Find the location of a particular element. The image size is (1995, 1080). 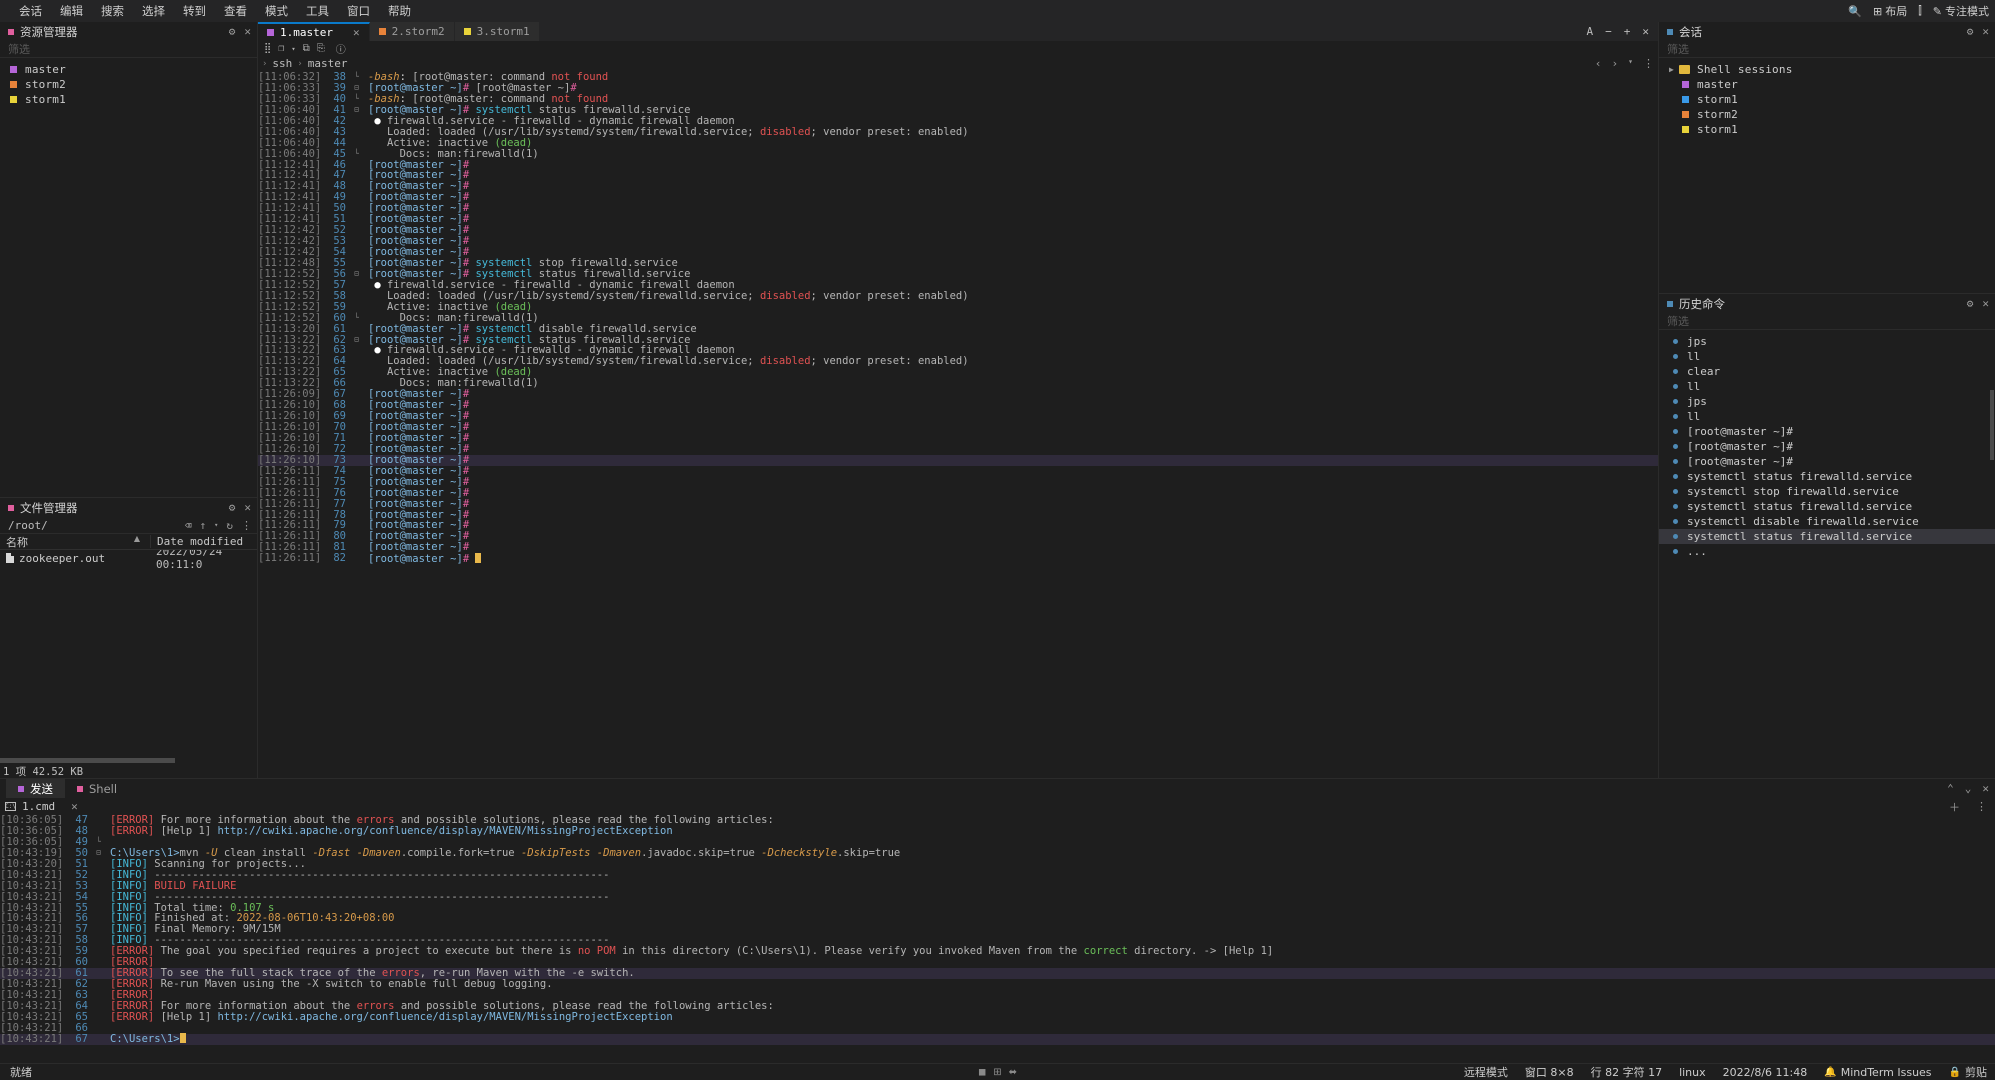

menu-item-7: 工具 is located at coordinates (317, 11).